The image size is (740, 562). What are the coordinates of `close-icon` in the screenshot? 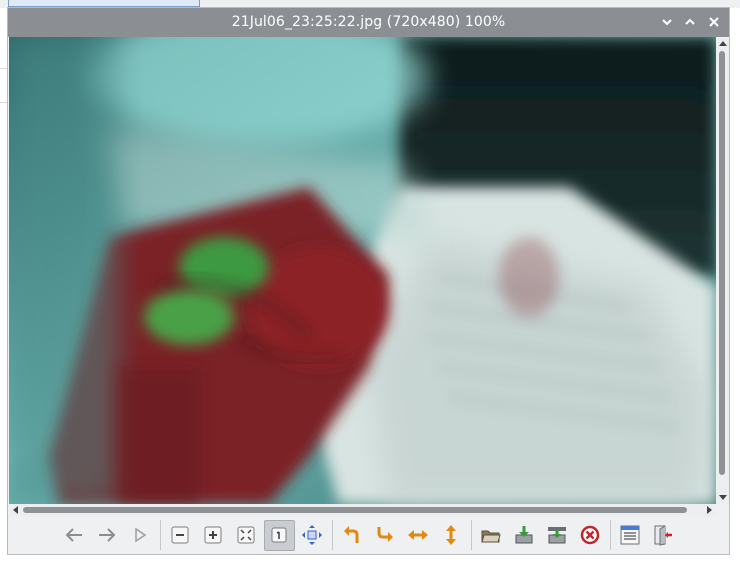 It's located at (714, 22).